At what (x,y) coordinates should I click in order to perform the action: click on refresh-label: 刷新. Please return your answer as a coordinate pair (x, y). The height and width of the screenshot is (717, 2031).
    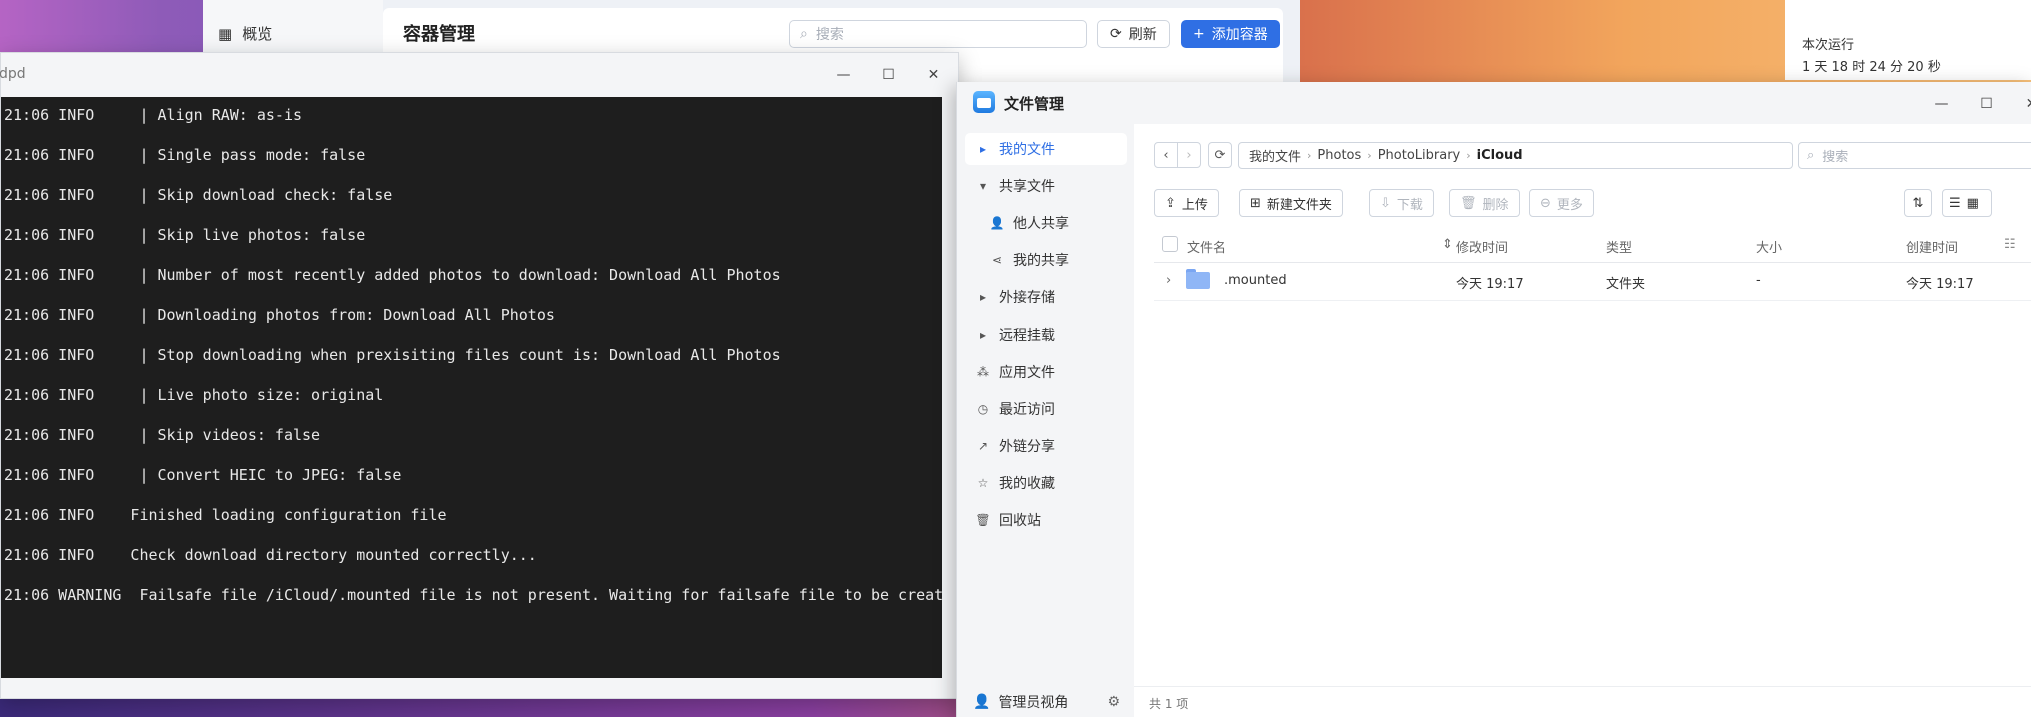
    Looking at the image, I should click on (1142, 35).